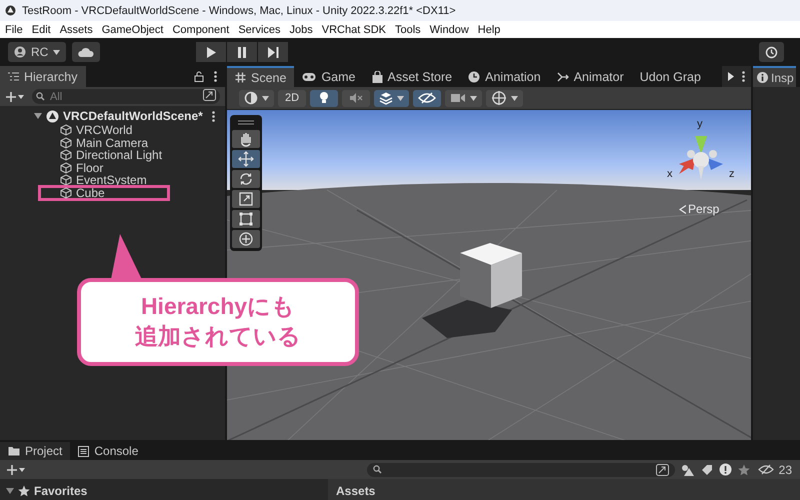  I want to click on project-search-field, so click(520, 469).